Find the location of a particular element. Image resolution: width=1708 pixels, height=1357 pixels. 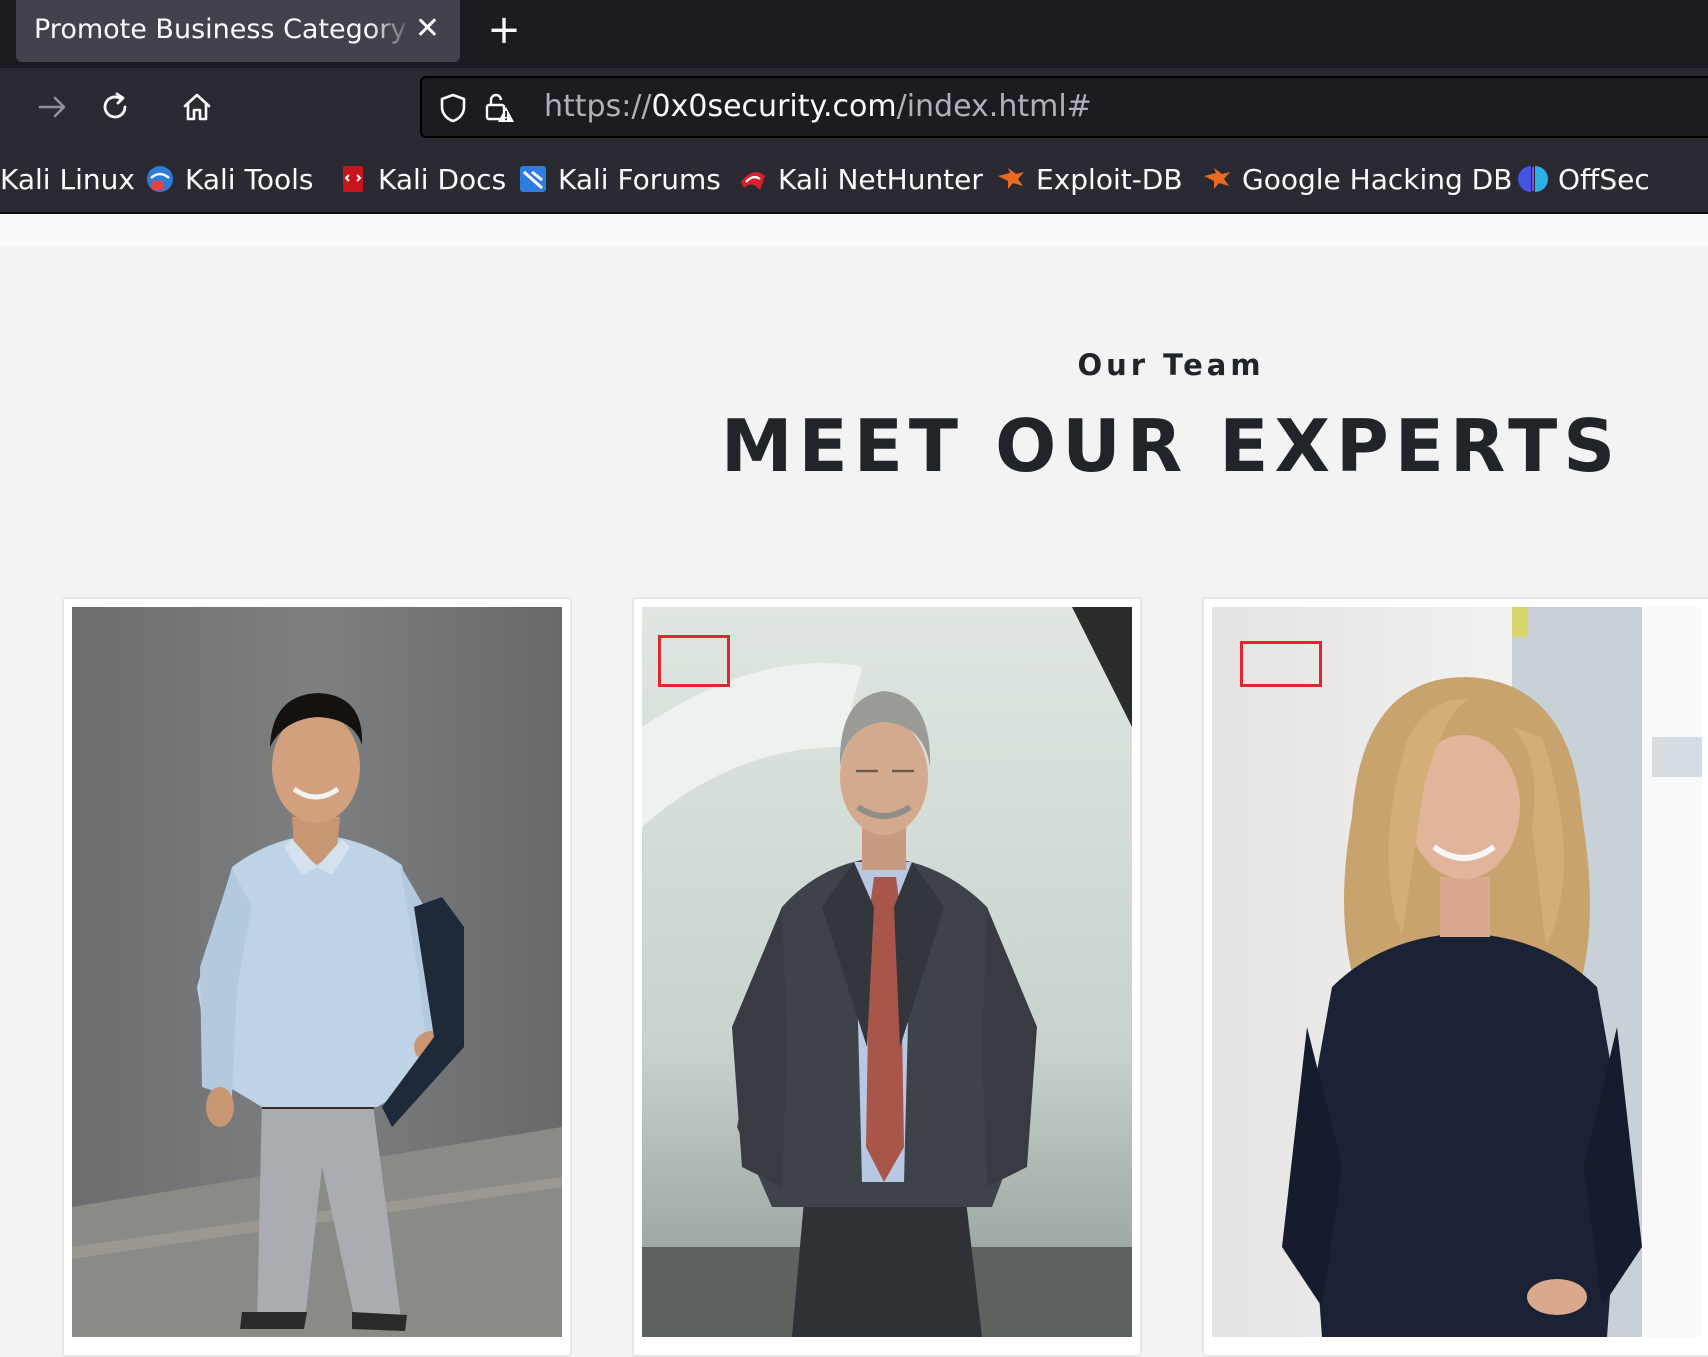

url-scheme: https:// is located at coordinates (598, 106).